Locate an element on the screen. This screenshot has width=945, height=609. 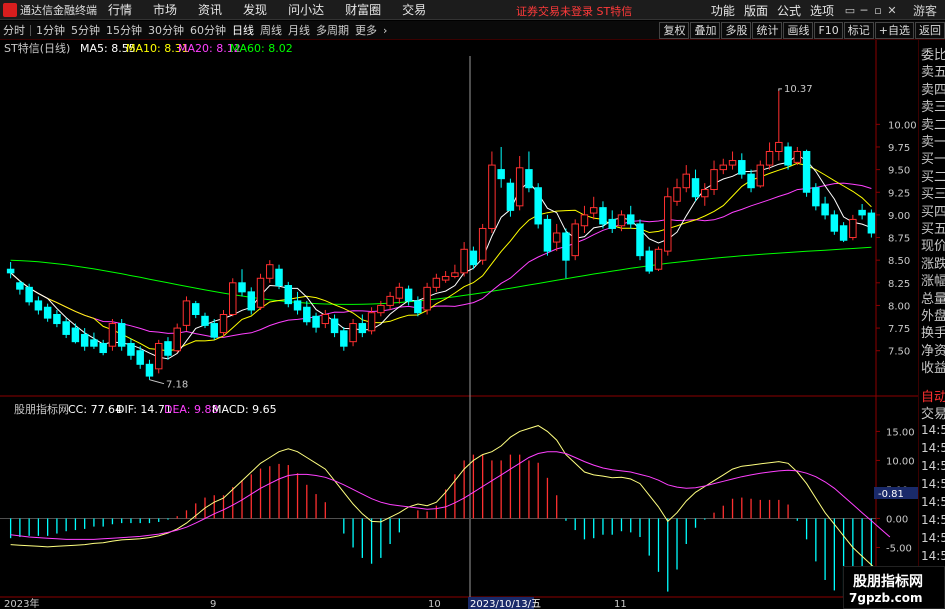
high-marker is located at coordinates (780, 89).